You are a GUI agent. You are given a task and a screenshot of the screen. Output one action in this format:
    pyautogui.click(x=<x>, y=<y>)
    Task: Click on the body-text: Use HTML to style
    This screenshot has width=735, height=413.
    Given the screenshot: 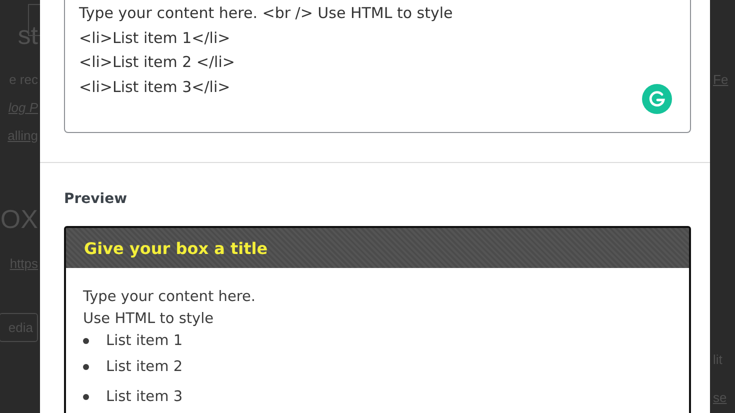 What is the action you would take?
    pyautogui.click(x=149, y=319)
    